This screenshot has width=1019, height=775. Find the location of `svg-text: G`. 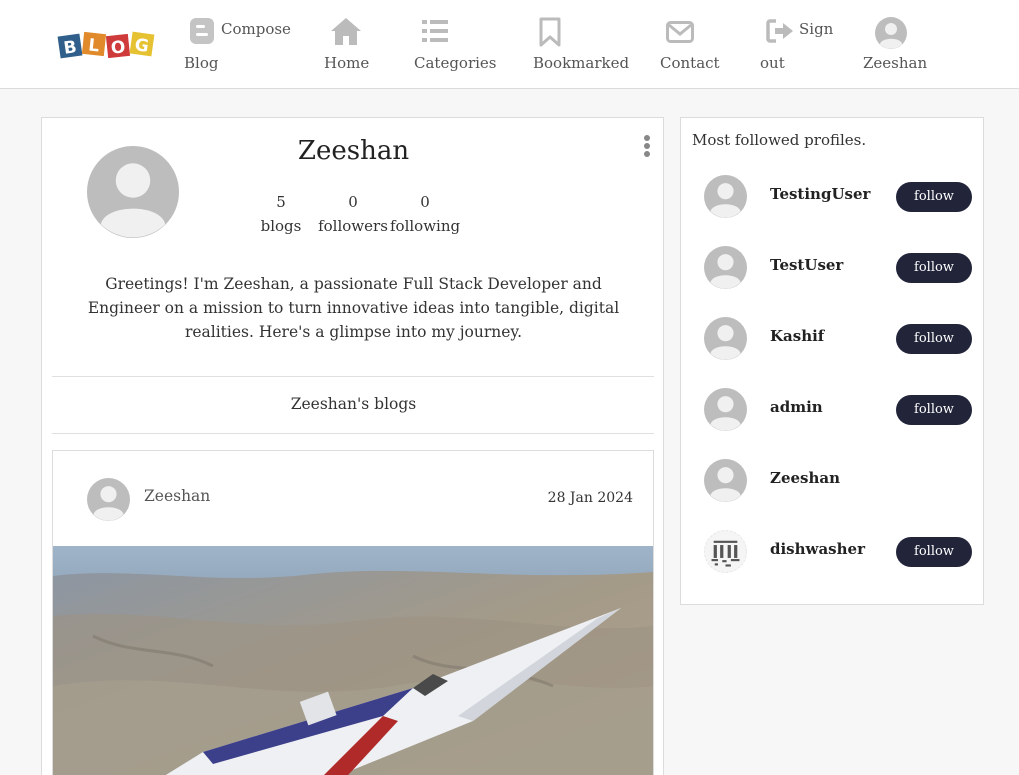

svg-text: G is located at coordinates (141, 46).